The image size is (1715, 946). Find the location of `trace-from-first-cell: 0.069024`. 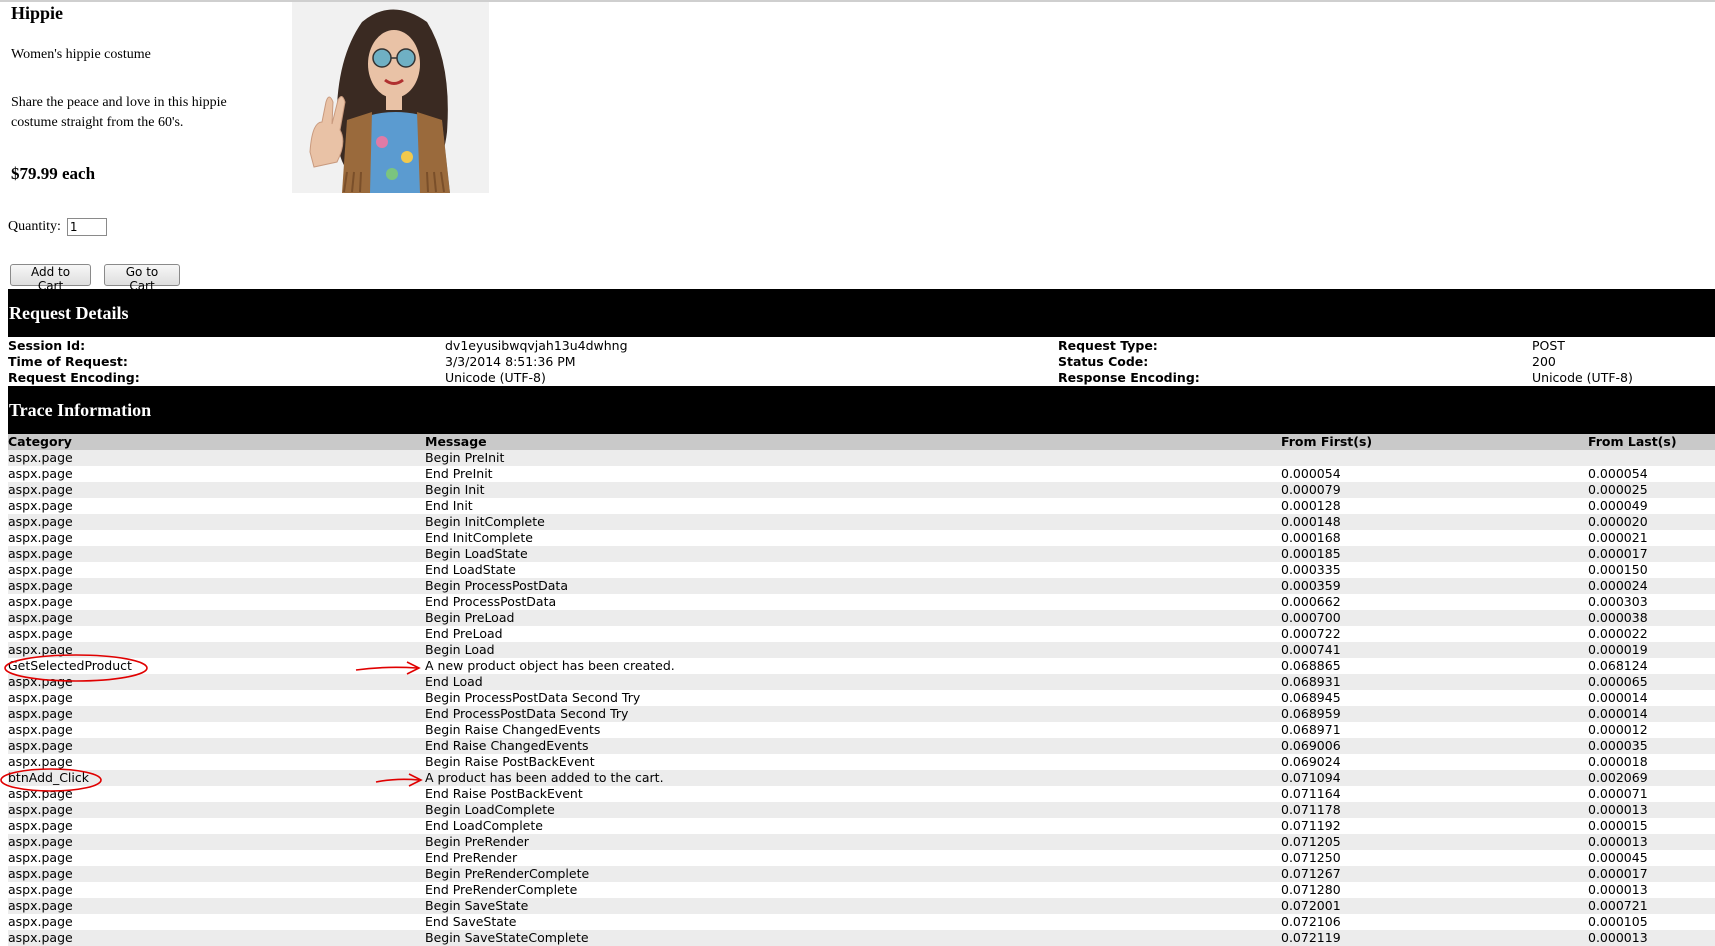

trace-from-first-cell: 0.069024 is located at coordinates (1311, 761).